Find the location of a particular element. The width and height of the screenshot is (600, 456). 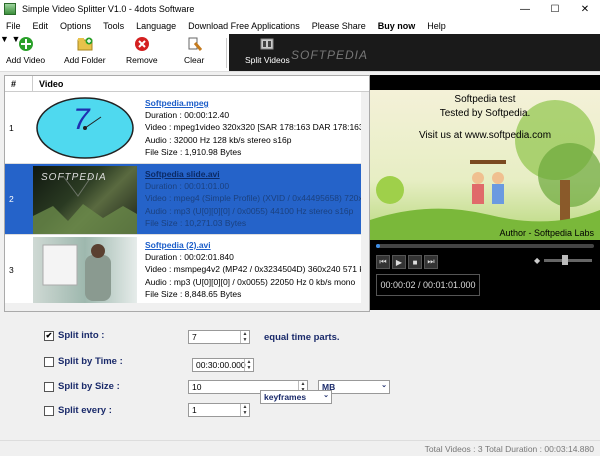

video-filename: Softpedia slide.avi is located at coordinates (257, 174).